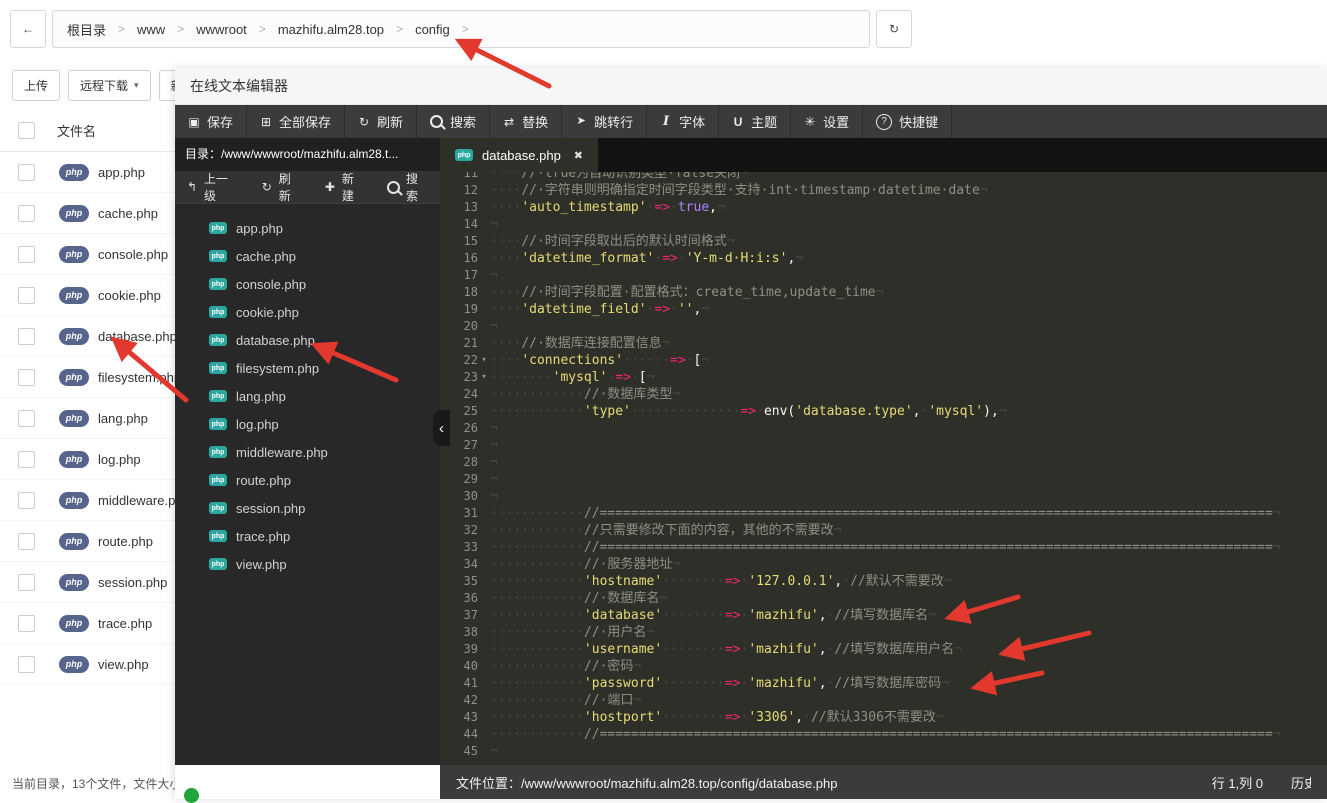 This screenshot has width=1327, height=803. Describe the element at coordinates (109, 85) in the screenshot. I see `remote-download-button: 远程下载 ▾` at that location.